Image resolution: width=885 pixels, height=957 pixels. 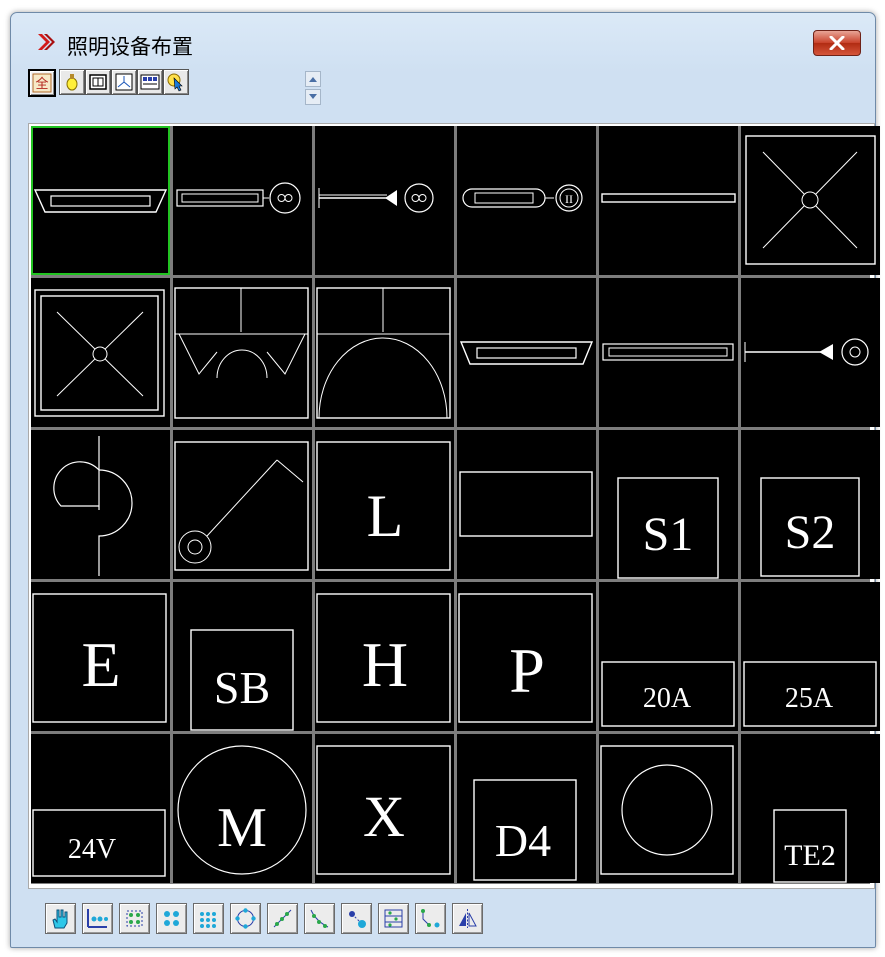 I want to click on symbol-cell-hook-lamp, so click(x=100, y=504).